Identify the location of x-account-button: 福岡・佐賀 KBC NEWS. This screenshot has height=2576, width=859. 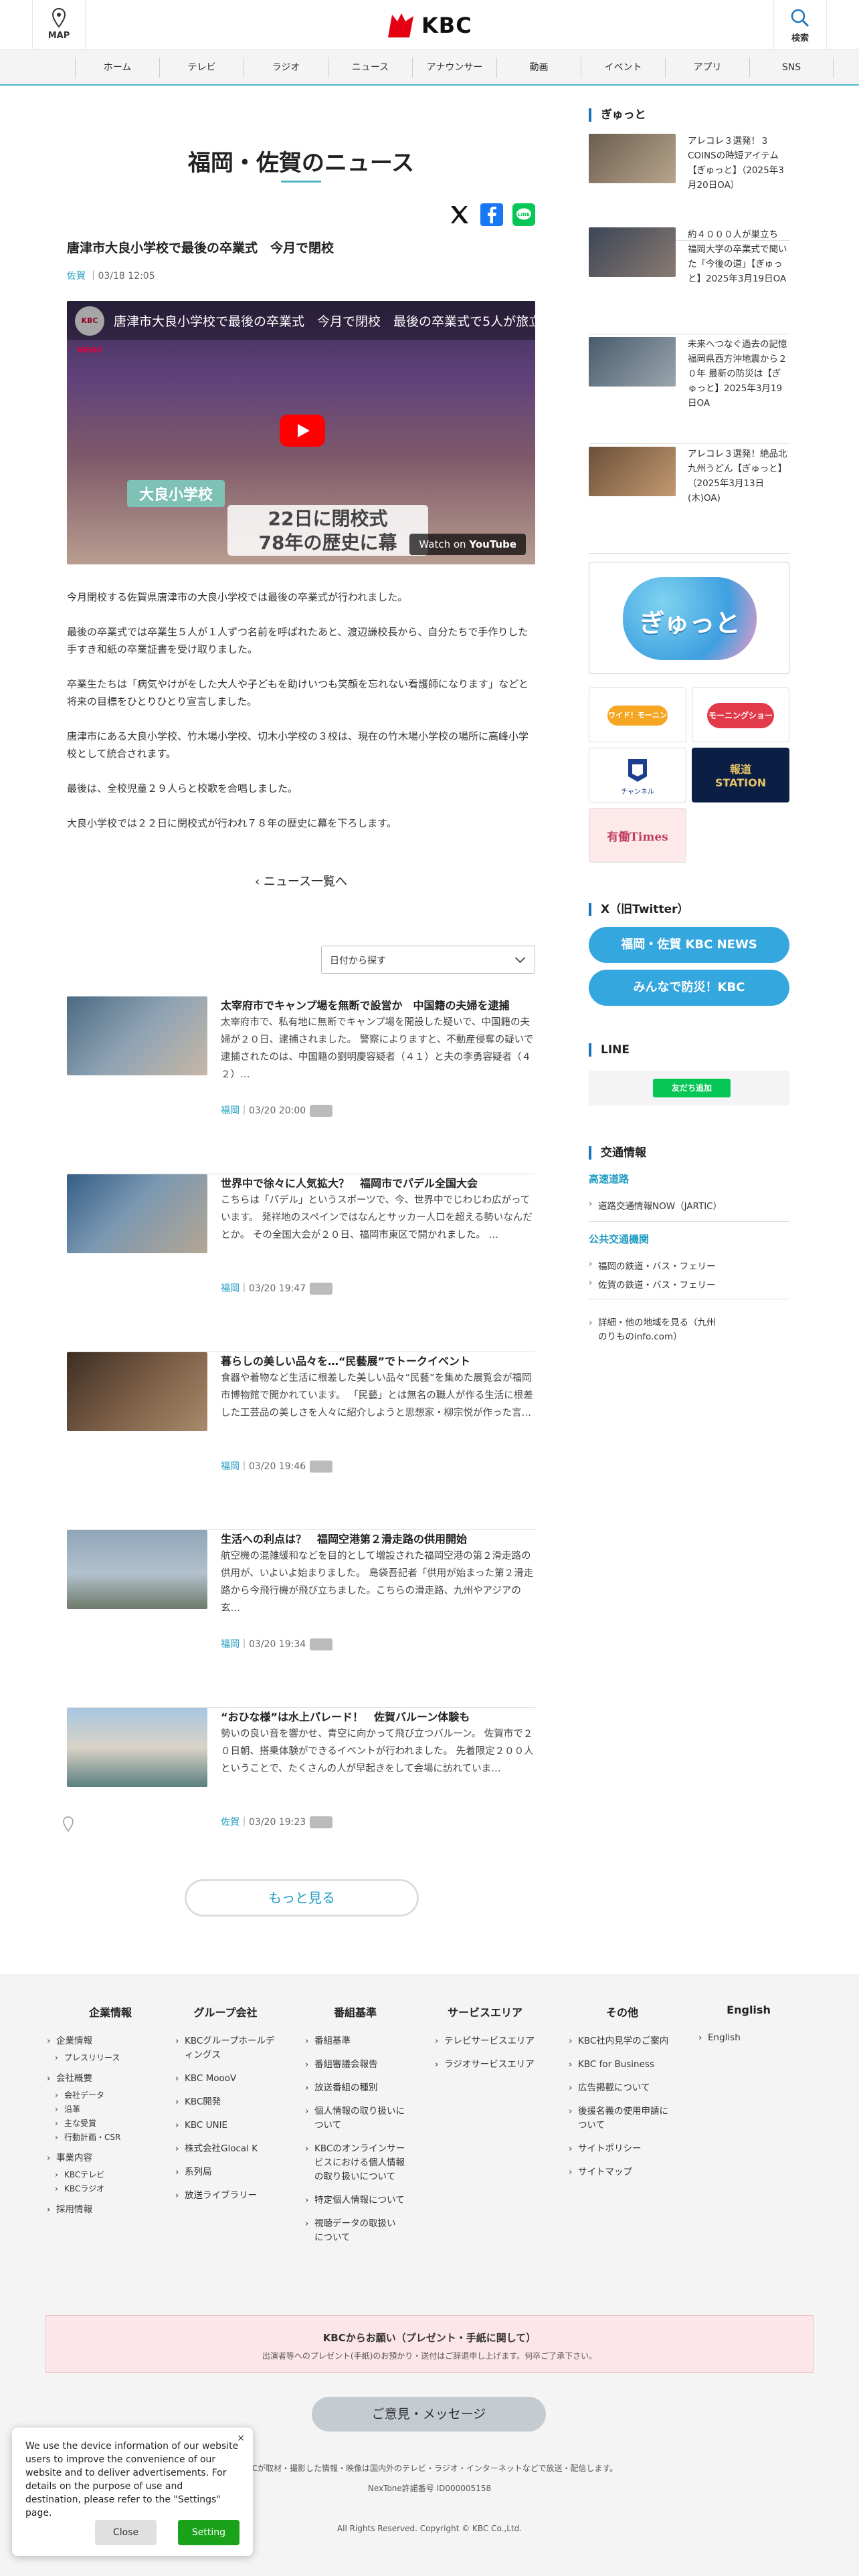
(689, 945).